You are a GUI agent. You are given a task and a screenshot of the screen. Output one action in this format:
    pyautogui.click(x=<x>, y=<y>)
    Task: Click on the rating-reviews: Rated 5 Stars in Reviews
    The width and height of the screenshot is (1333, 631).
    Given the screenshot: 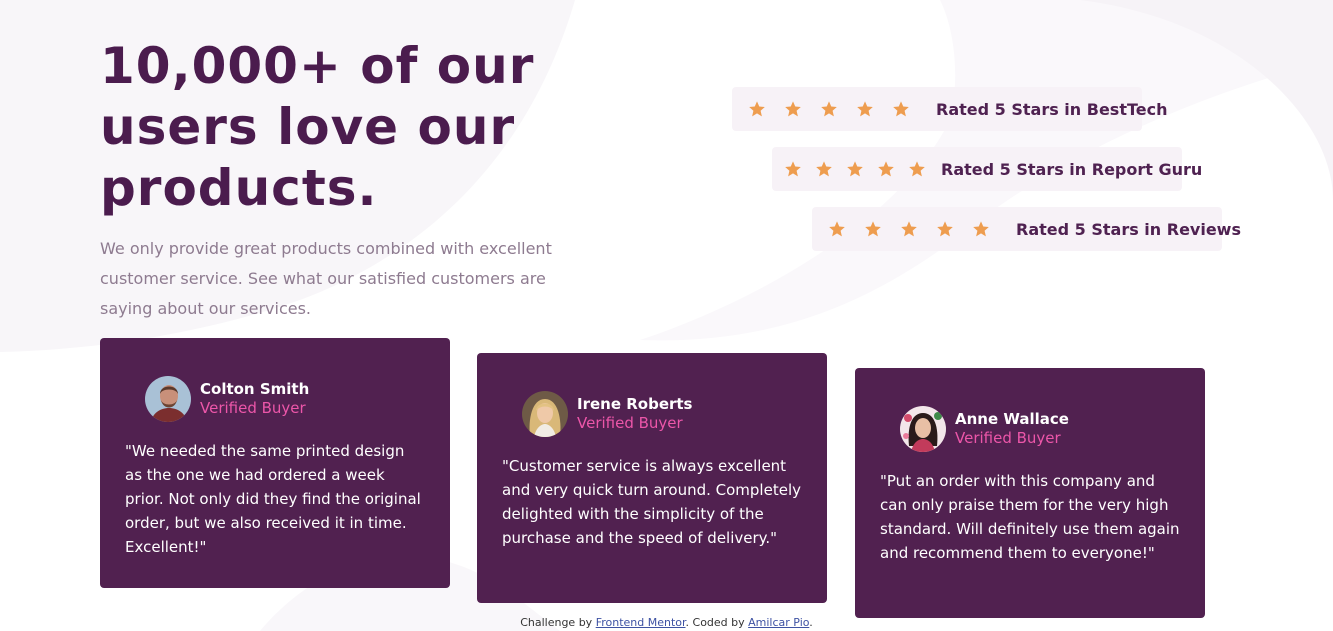 What is the action you would take?
    pyautogui.click(x=1026, y=229)
    